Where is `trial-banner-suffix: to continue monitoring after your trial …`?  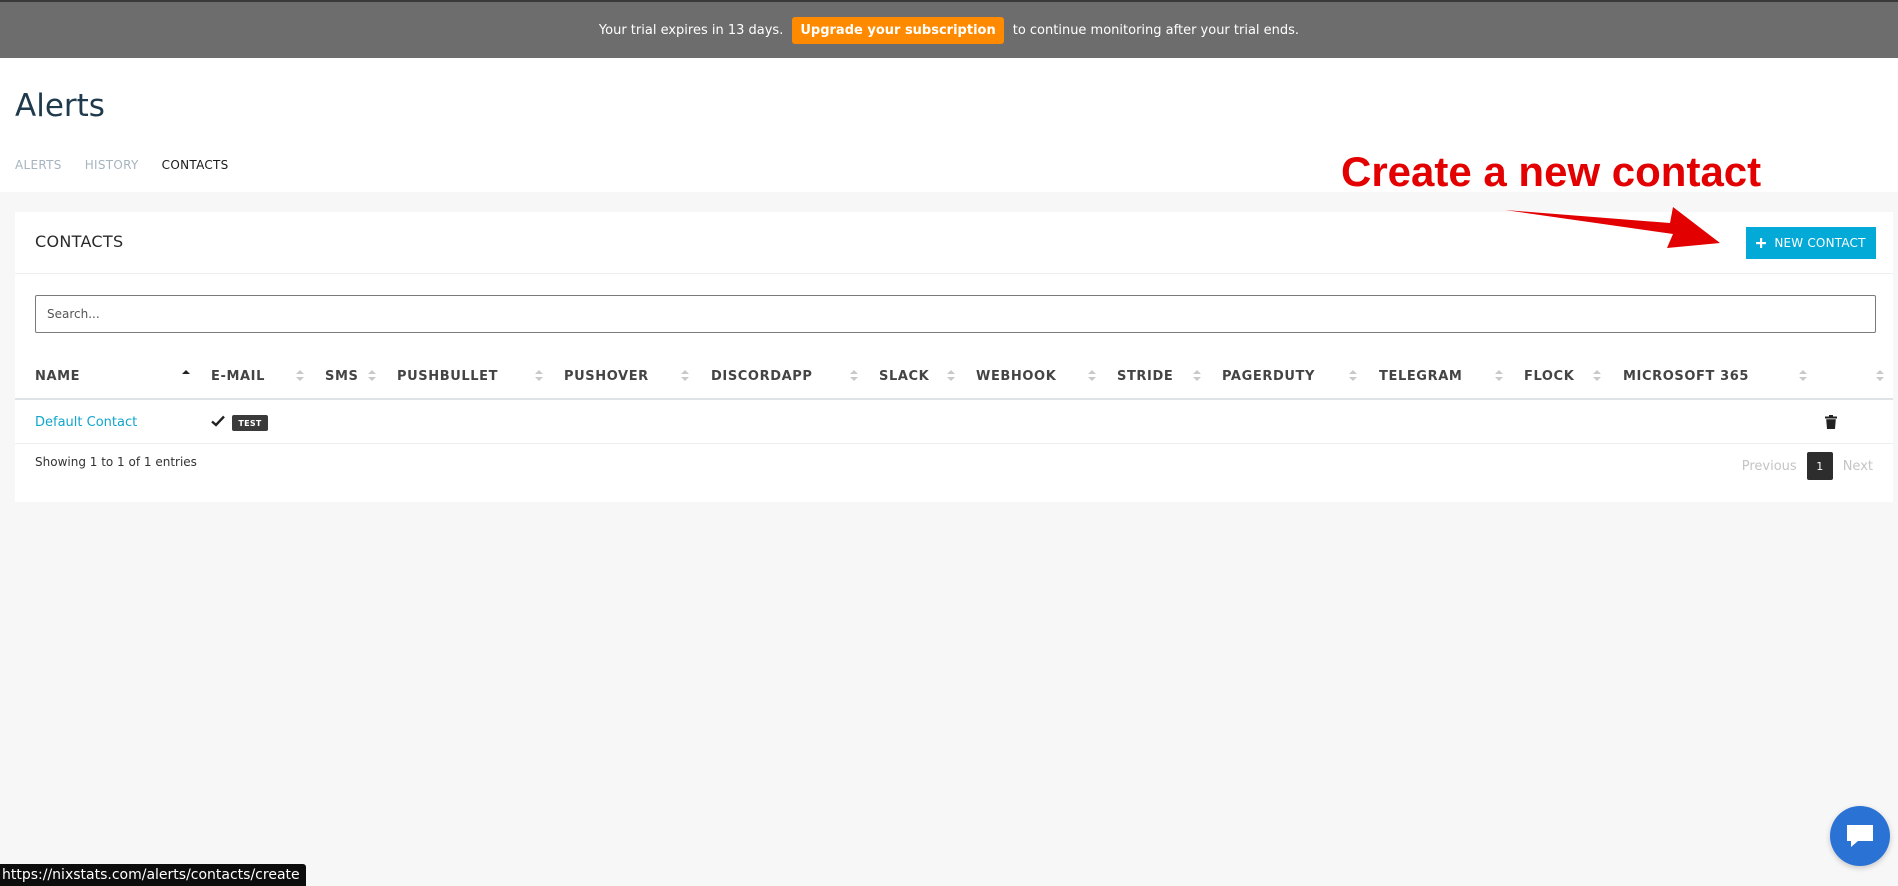 trial-banner-suffix: to continue monitoring after your trial … is located at coordinates (1156, 30).